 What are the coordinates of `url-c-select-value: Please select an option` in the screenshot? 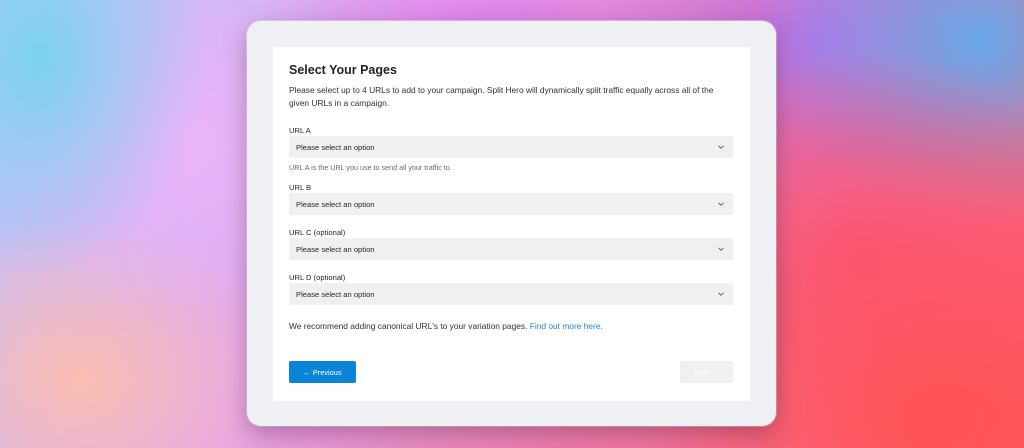 It's located at (335, 249).